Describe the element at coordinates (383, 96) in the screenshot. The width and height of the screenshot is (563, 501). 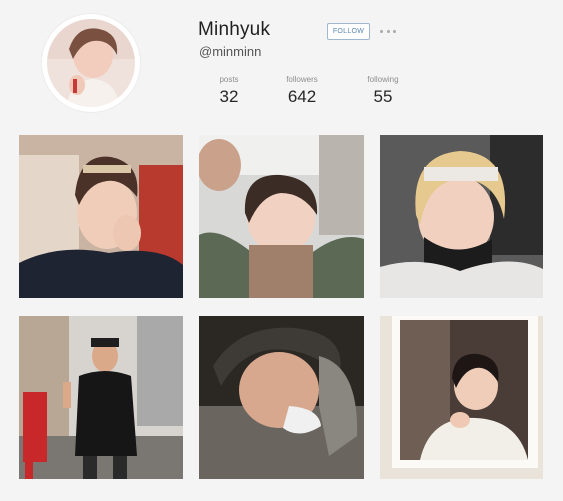
I see `following-count: 55` at that location.